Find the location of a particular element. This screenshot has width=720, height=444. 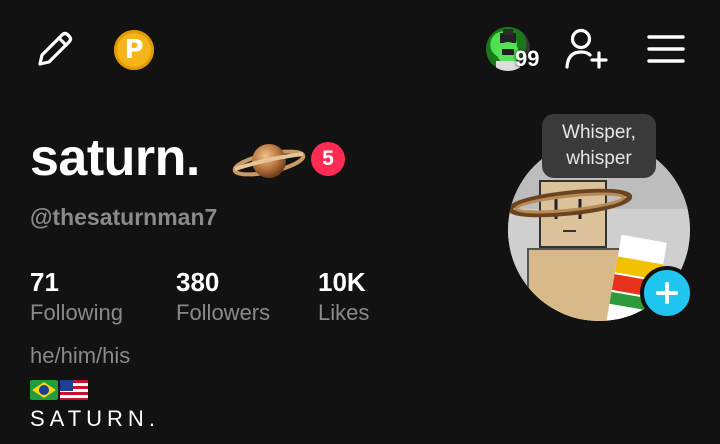

usa-flag-icon is located at coordinates (74, 390).